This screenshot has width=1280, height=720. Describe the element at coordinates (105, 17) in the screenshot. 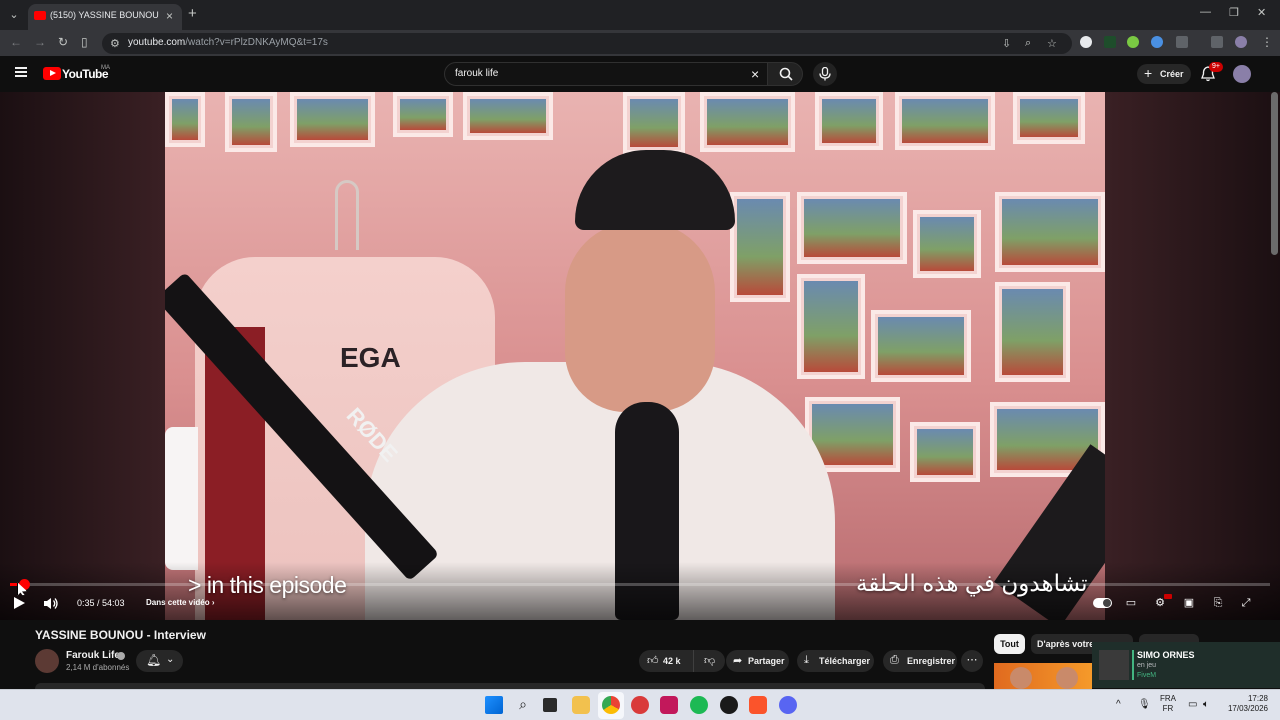

I see `browser-tab: (5150) YASSINE BOUNOU - Interview ×` at that location.